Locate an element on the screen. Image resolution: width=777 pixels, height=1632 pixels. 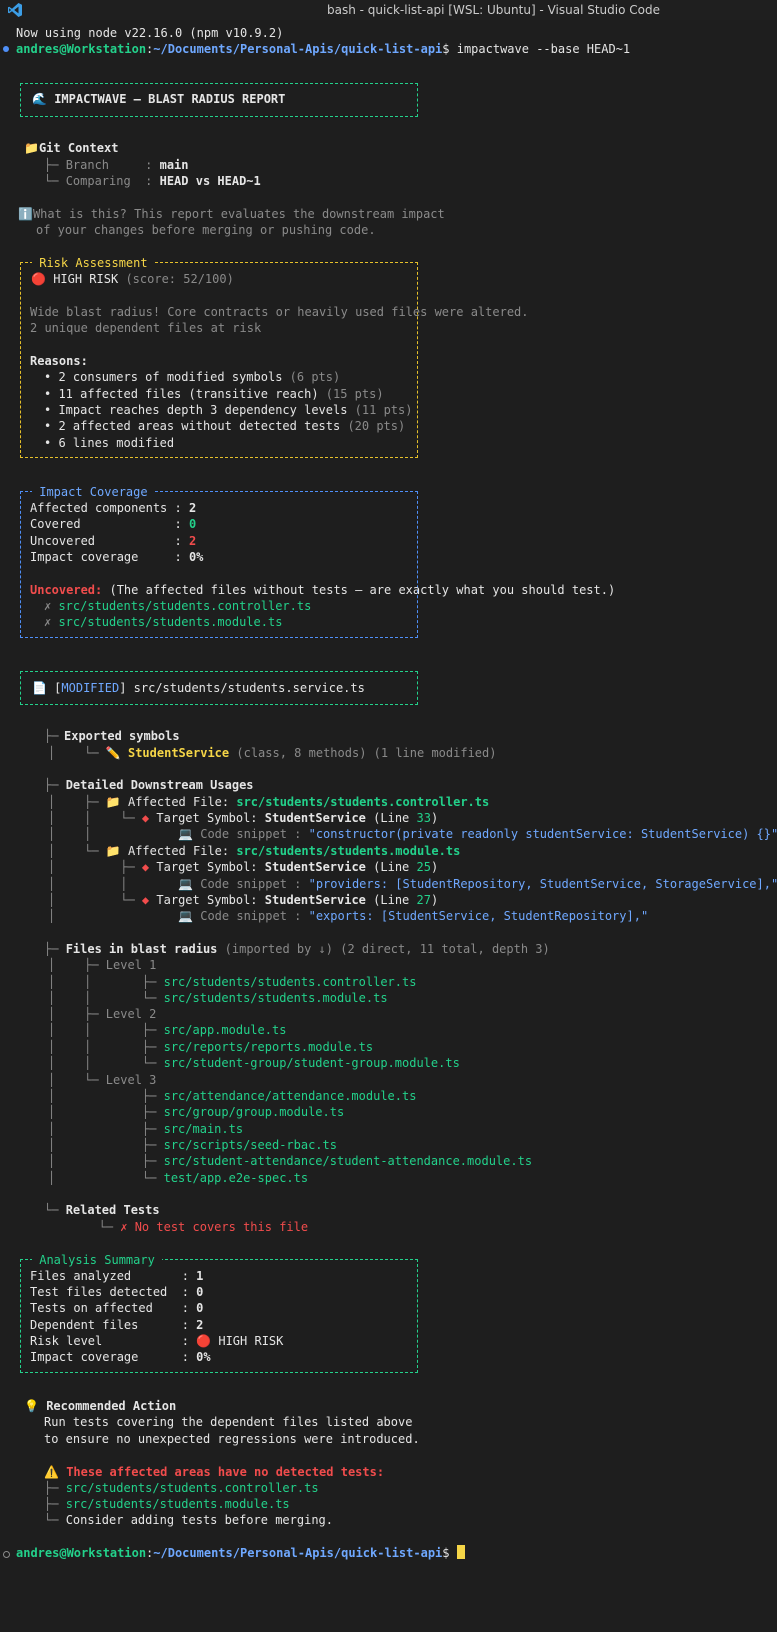
info-icon: ℹ️ is located at coordinates (25, 214).